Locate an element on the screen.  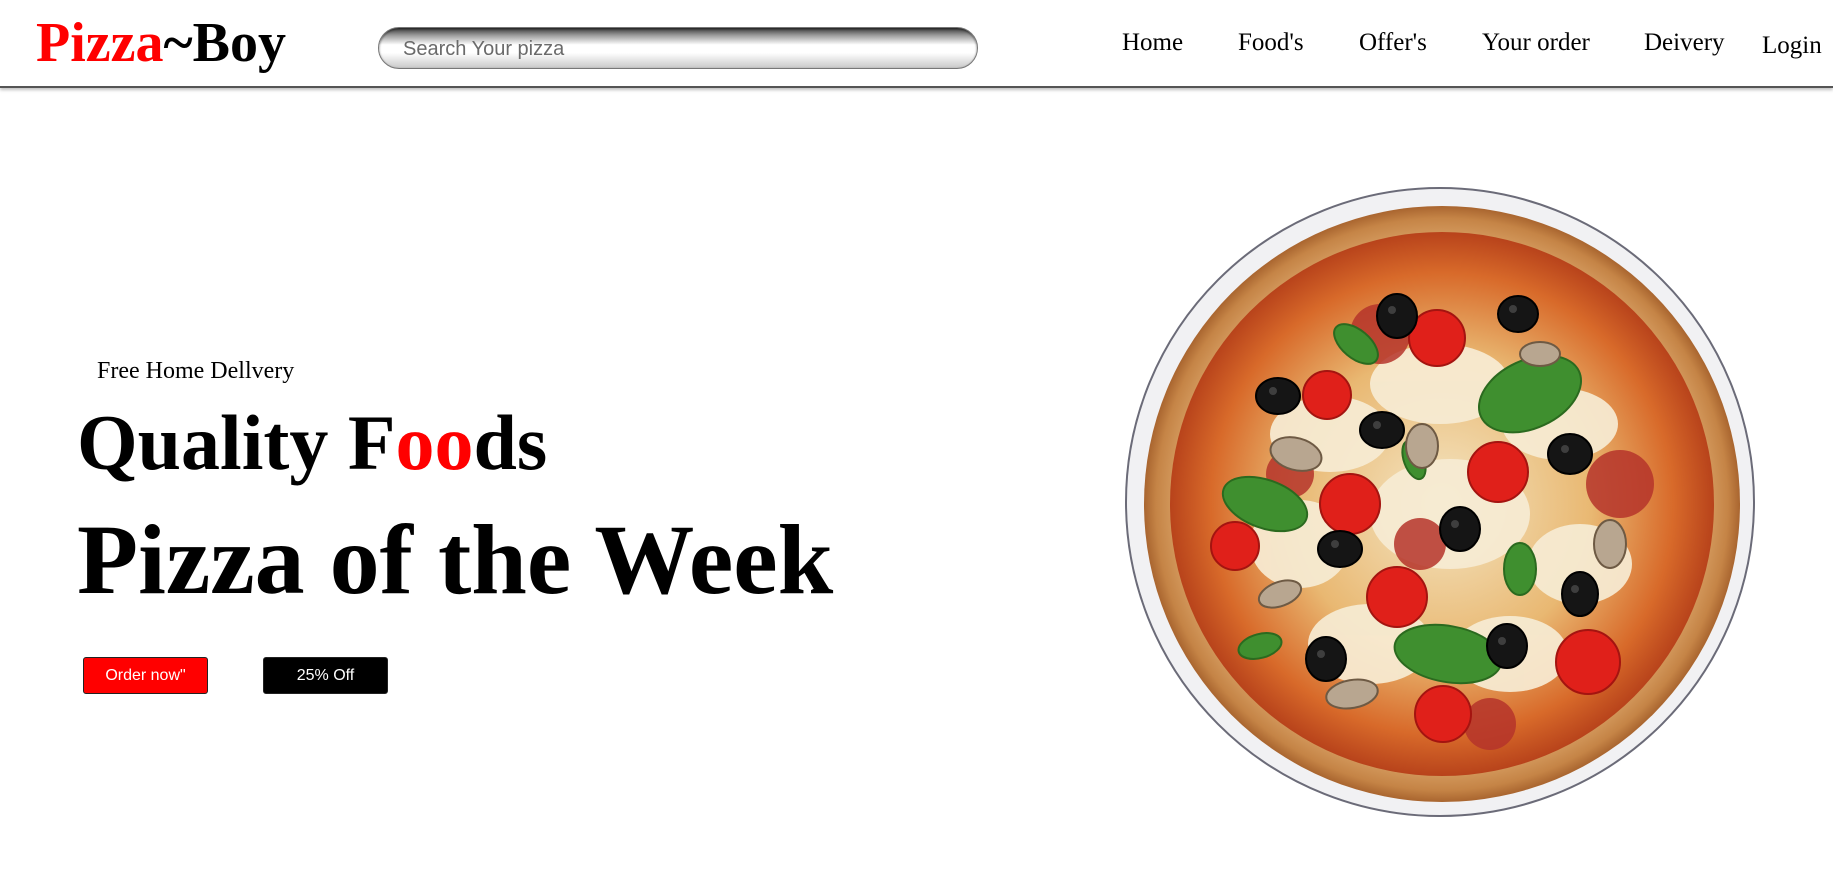
nav-delivery-link: Deivery is located at coordinates (1684, 43).